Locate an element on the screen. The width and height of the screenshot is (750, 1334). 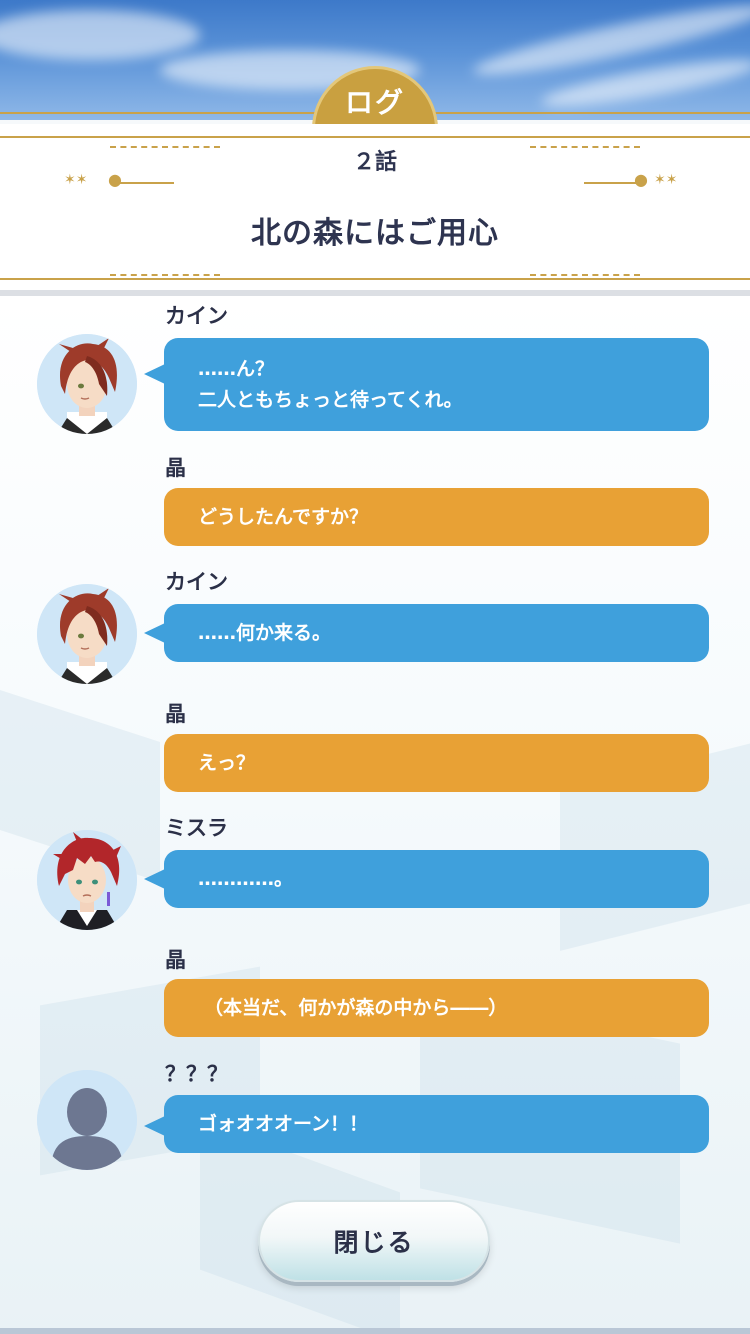
speech-bubble: ……何か来る。 is located at coordinates (436, 633).